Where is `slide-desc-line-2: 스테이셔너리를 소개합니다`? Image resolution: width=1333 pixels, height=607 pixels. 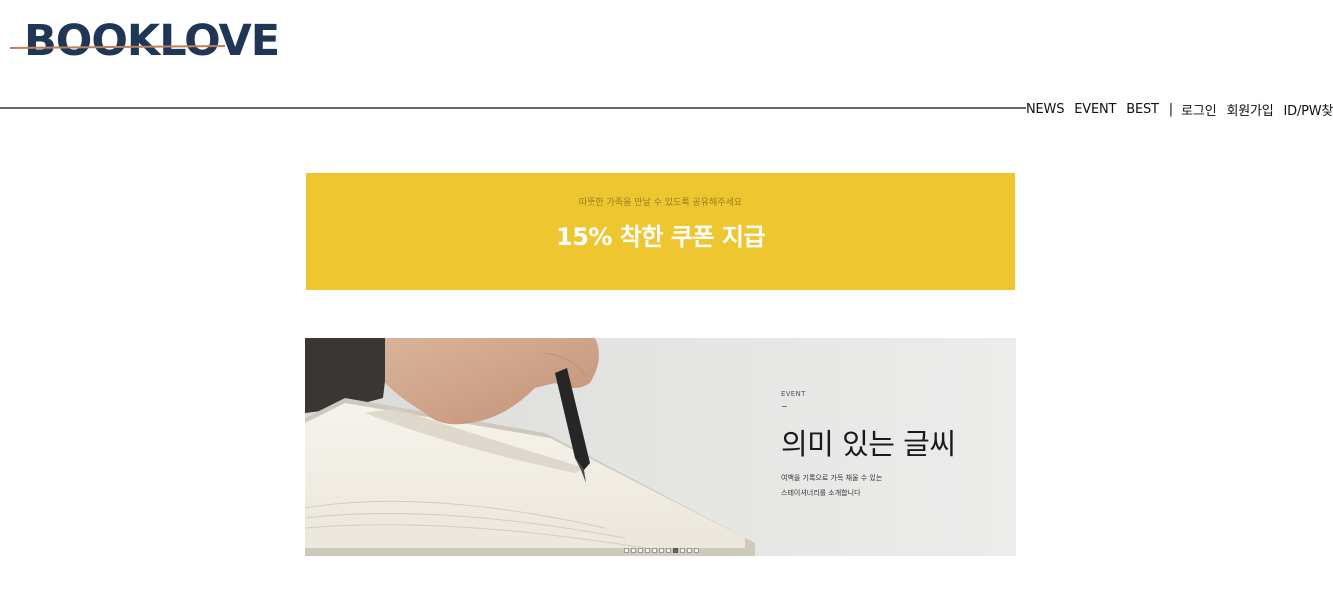 slide-desc-line-2: 스테이셔너리를 소개합니다 is located at coordinates (821, 493).